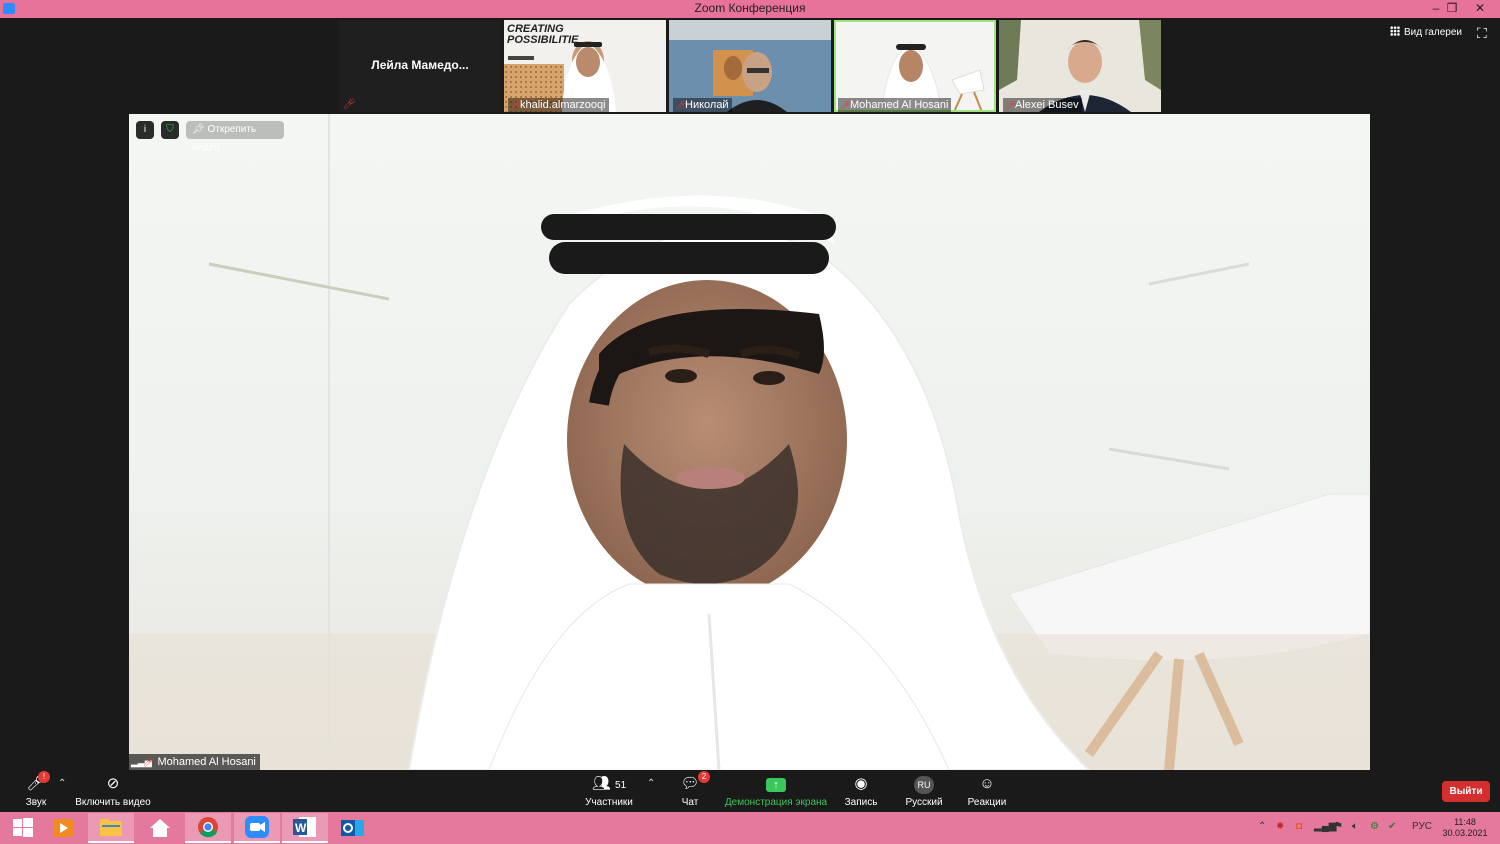 Image resolution: width=1500 pixels, height=844 pixels. Describe the element at coordinates (113, 783) in the screenshot. I see `video-off-icon: ⊘` at that location.